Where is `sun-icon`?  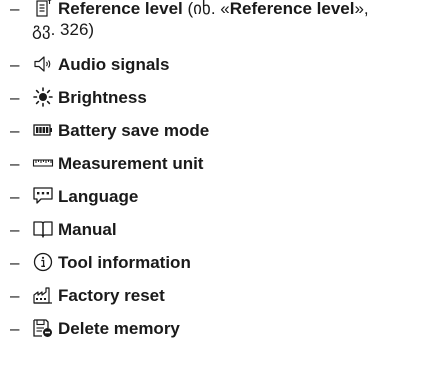 sun-icon is located at coordinates (43, 97).